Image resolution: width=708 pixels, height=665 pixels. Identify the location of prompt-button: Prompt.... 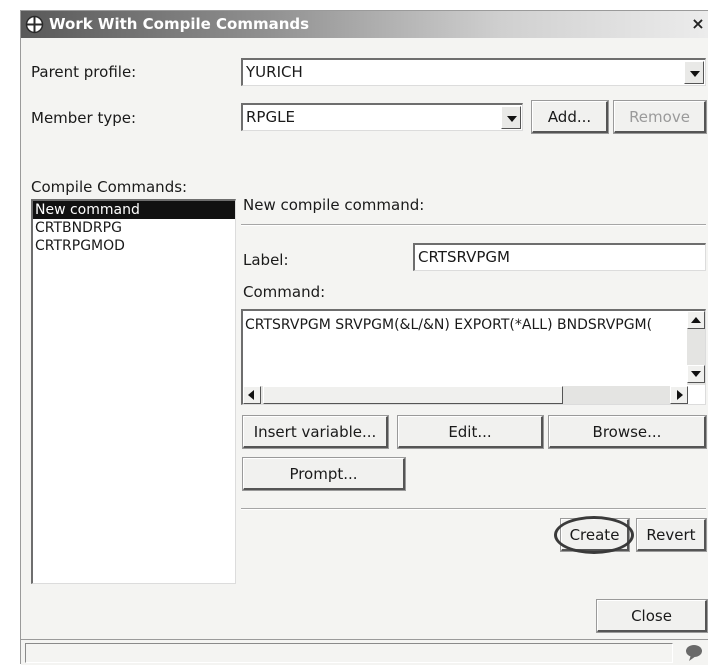
(324, 474).